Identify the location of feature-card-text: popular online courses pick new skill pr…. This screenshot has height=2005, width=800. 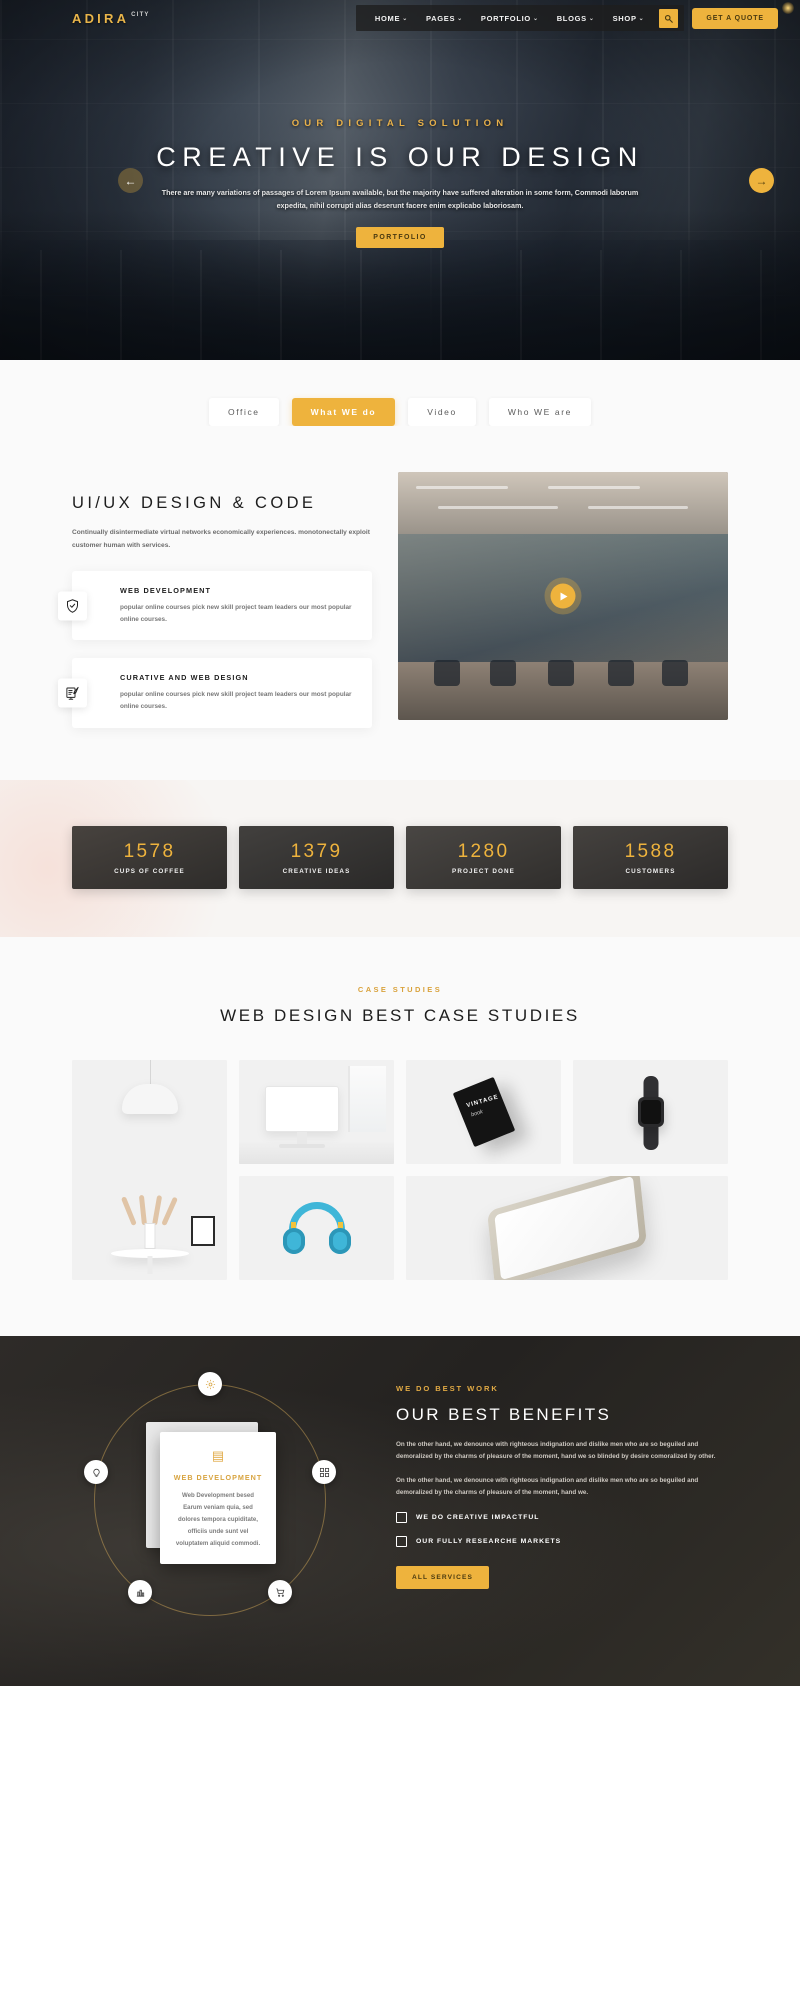
(236, 613).